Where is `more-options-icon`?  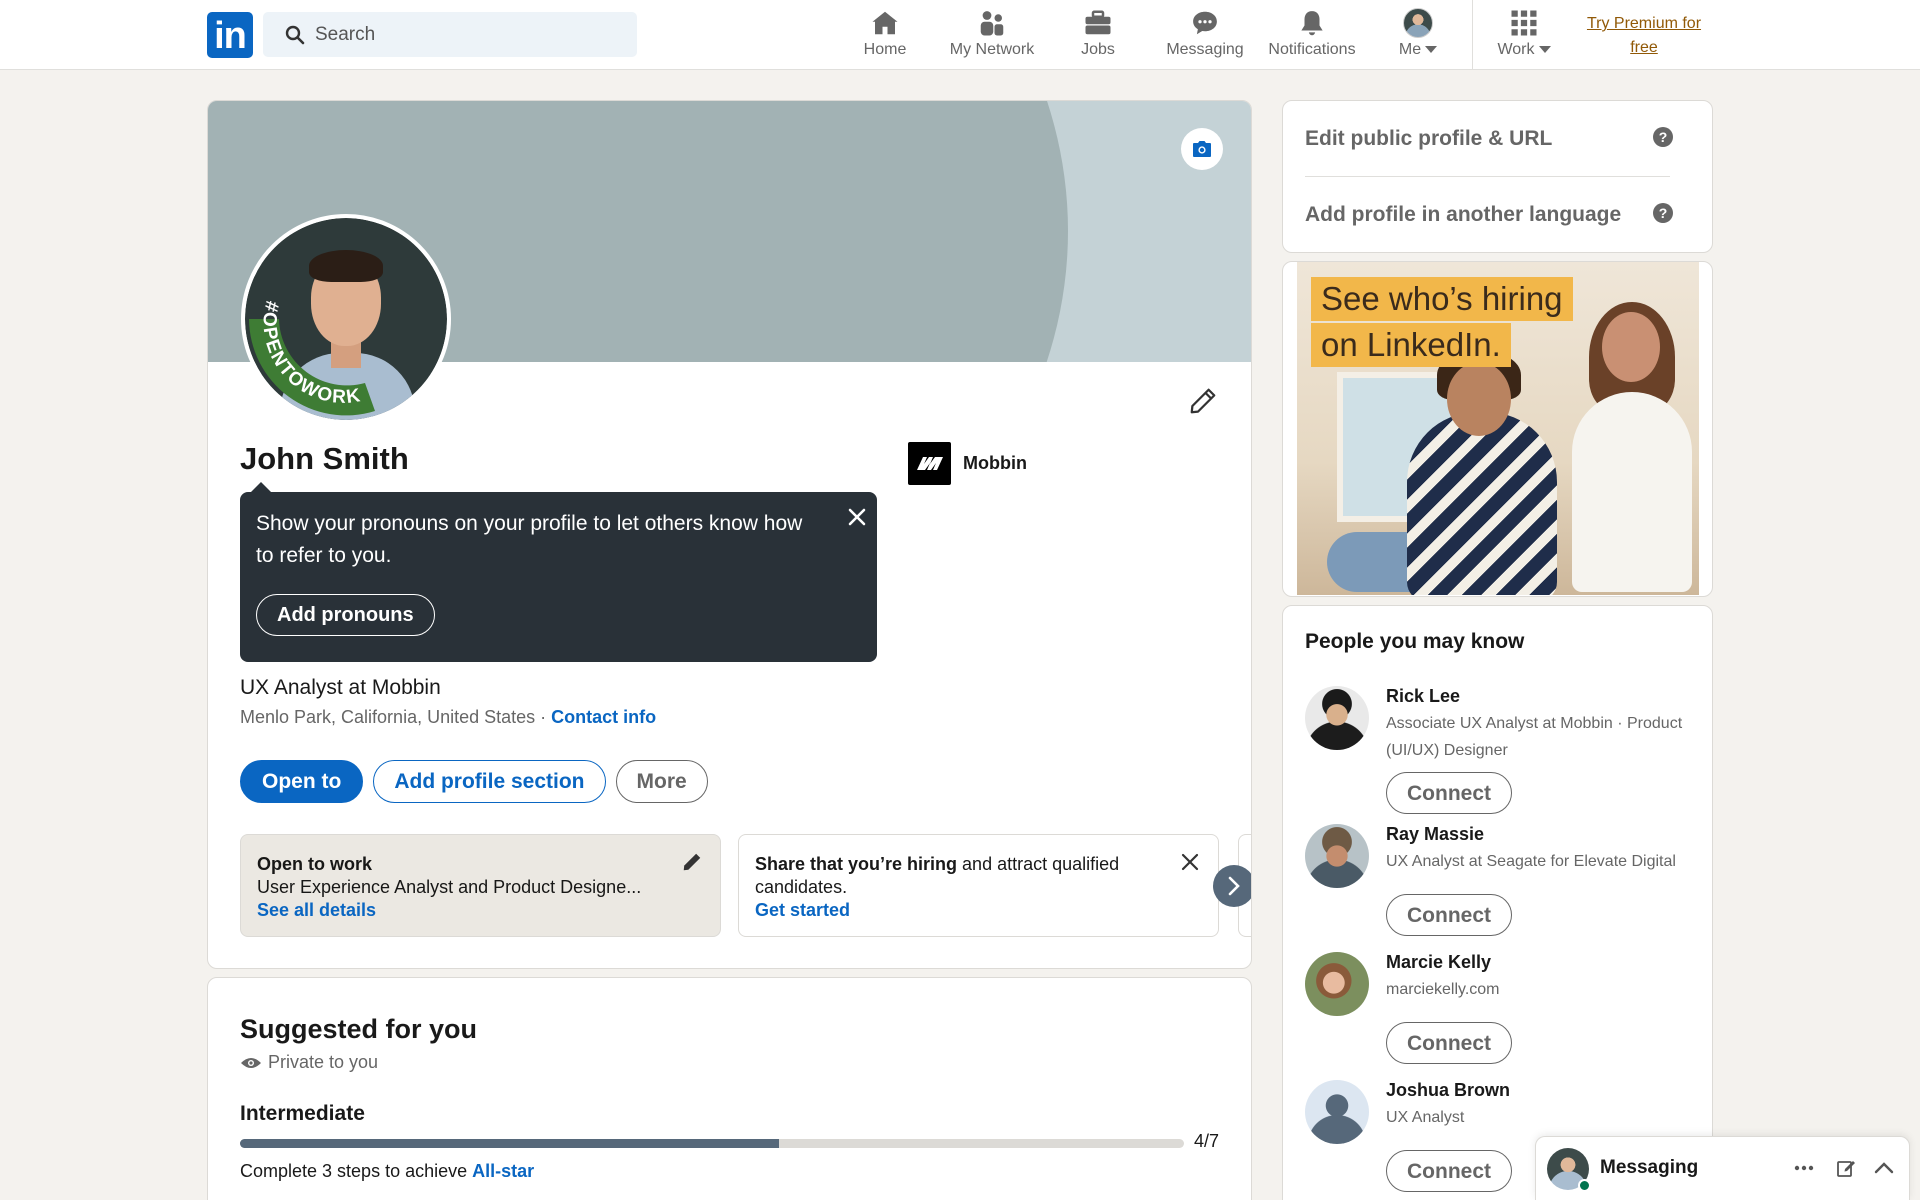 more-options-icon is located at coordinates (1804, 1168).